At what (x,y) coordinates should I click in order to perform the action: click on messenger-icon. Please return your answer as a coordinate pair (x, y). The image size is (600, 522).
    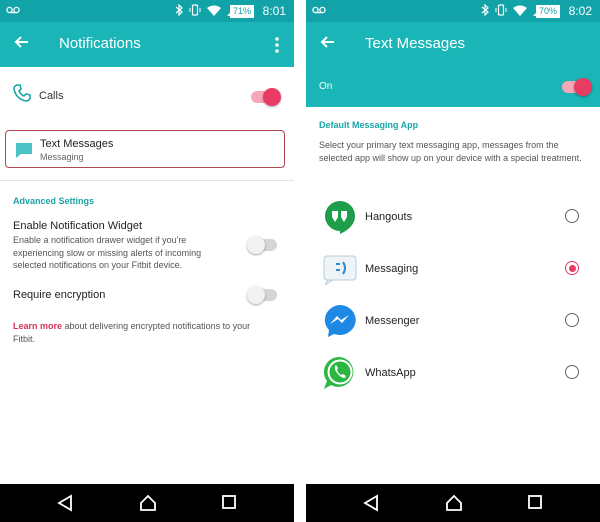
    Looking at the image, I should click on (340, 321).